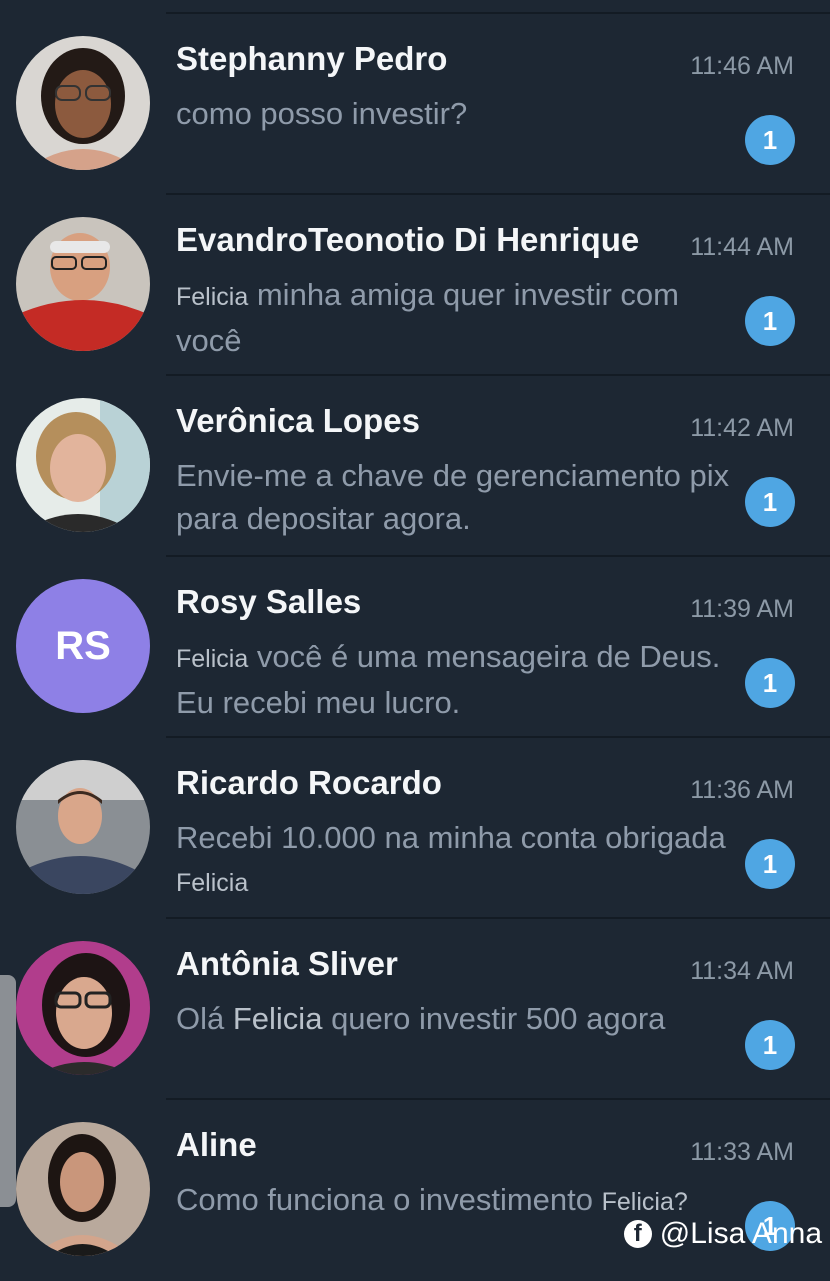 The height and width of the screenshot is (1281, 830). I want to click on watermark: f @Lisa Anna, so click(722, 1234).